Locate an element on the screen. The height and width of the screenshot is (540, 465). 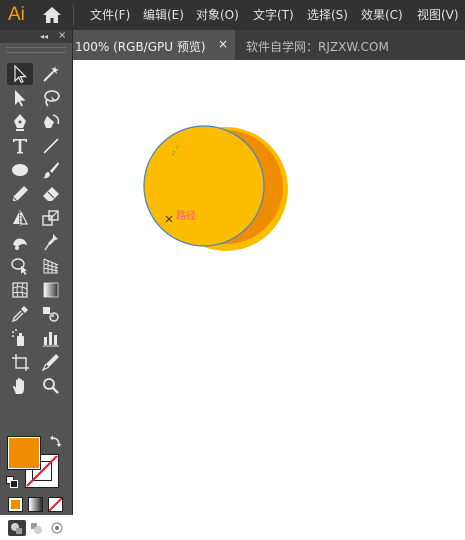
menu-edit: 编辑(E) is located at coordinates (163, 15).